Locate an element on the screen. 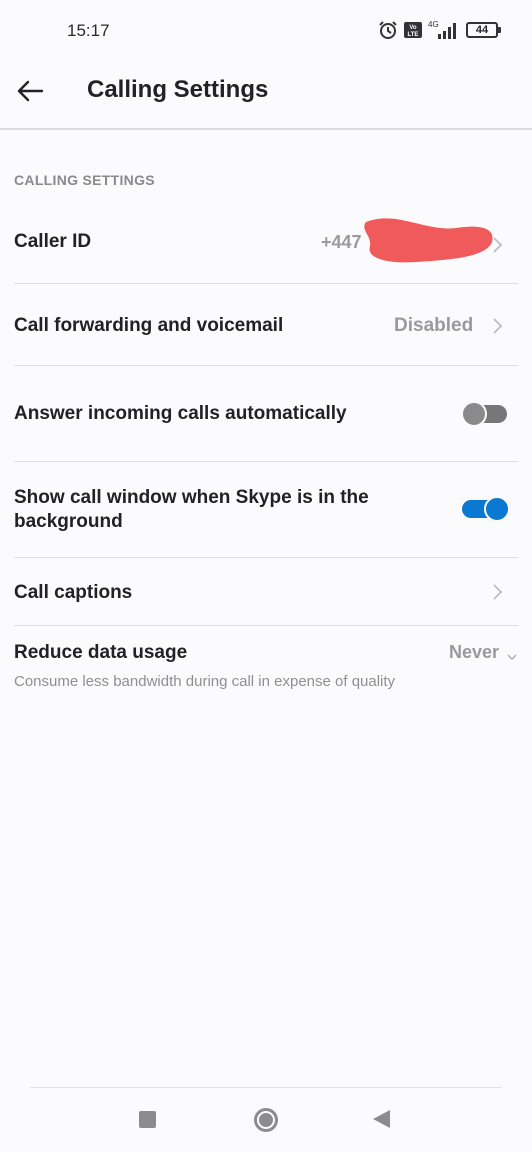  call-forwarding-value: Disabled is located at coordinates (434, 325).